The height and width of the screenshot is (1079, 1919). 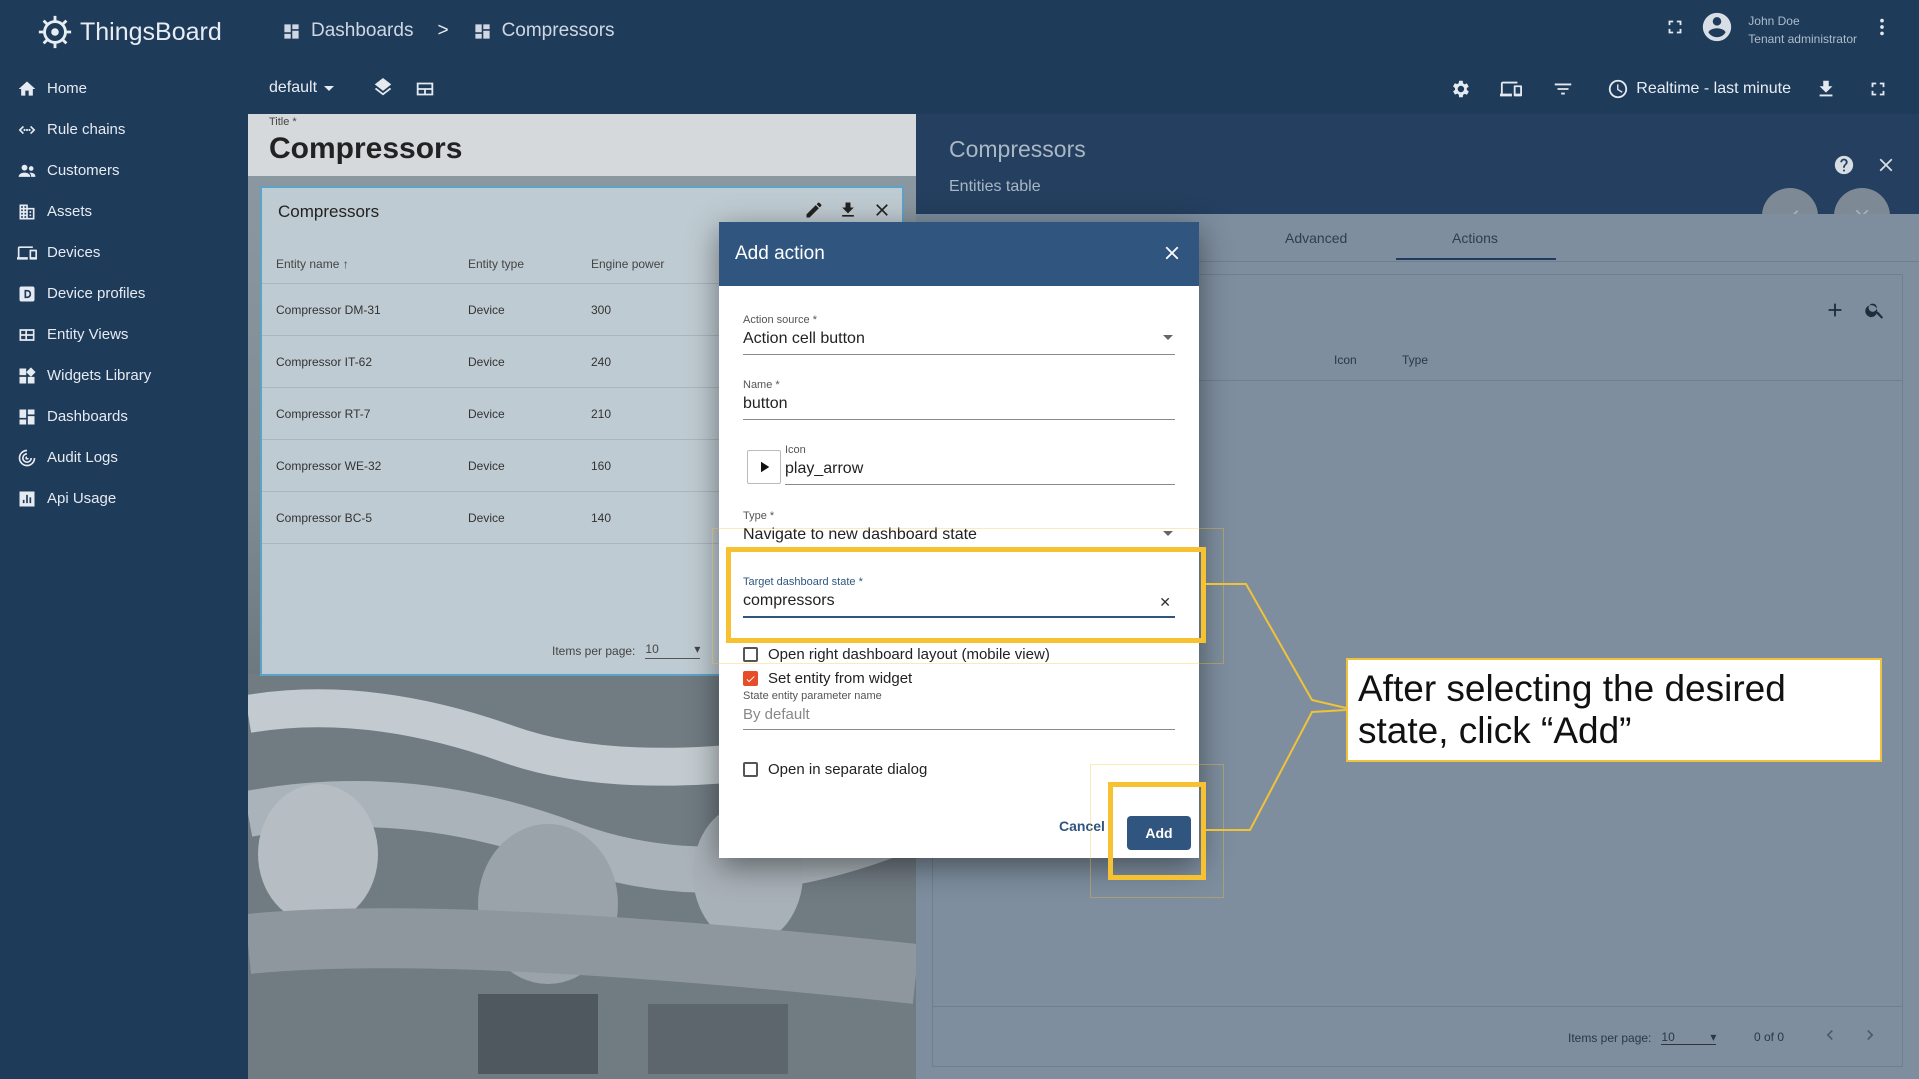 I want to click on column-engine-power: Engine power, so click(x=651, y=264).